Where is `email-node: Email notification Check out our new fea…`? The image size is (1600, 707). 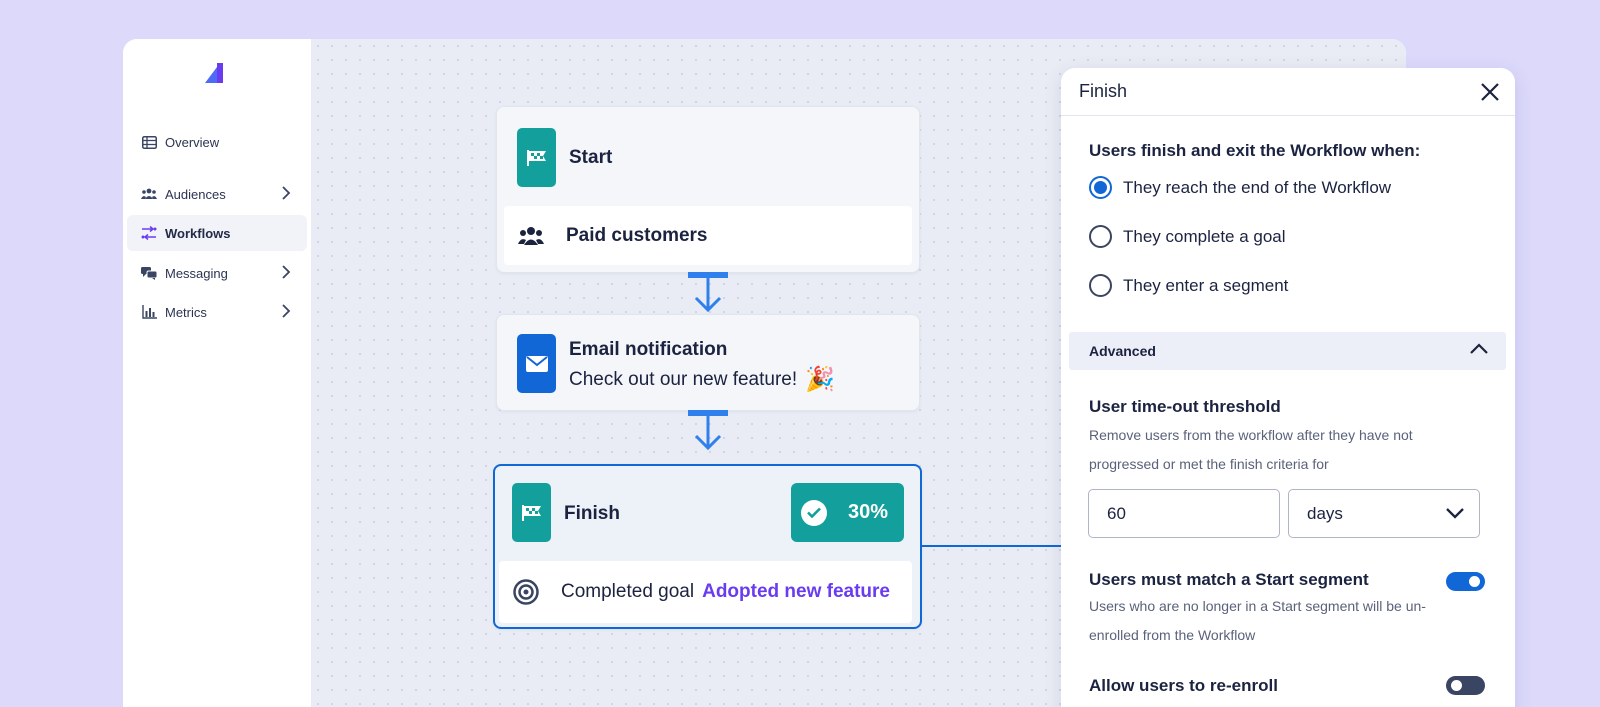 email-node: Email notification Check out our new fea… is located at coordinates (708, 362).